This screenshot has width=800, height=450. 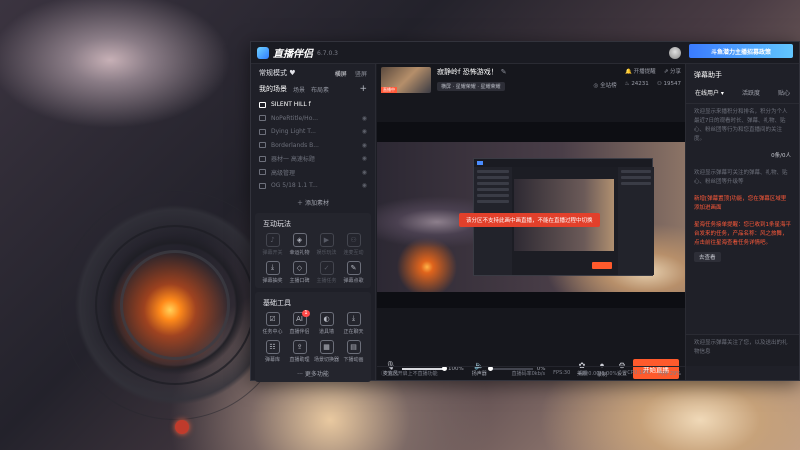 What do you see at coordinates (262, 104) in the screenshot?
I see `monitor-icon` at bounding box center [262, 104].